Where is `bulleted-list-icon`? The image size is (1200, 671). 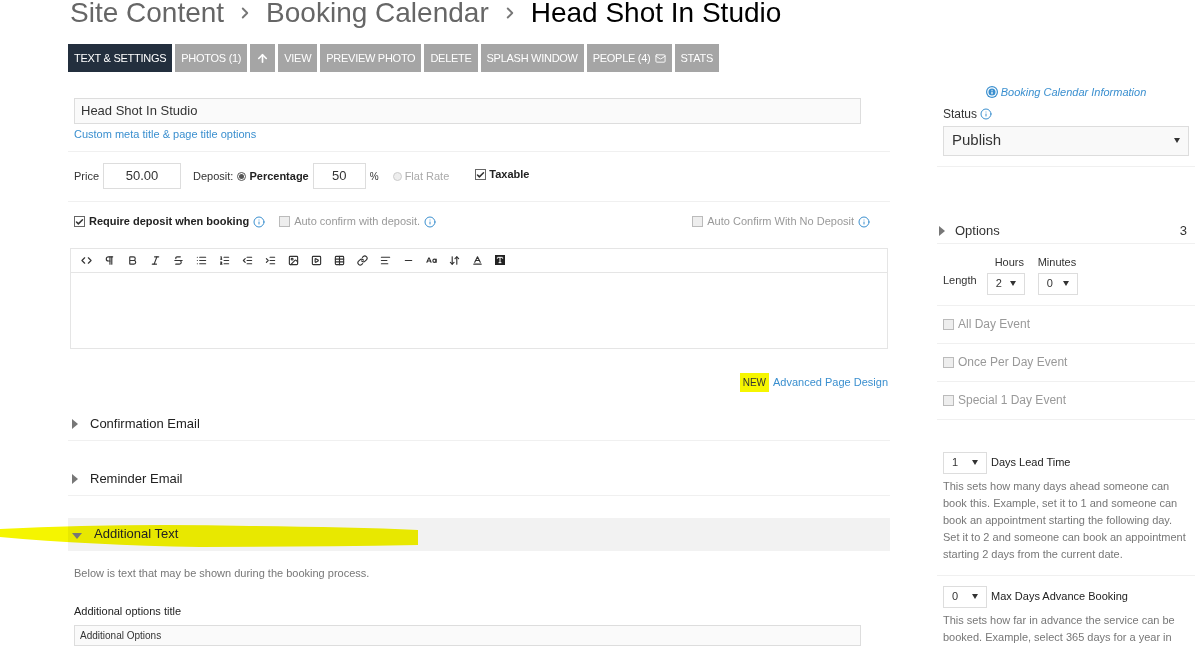 bulleted-list-icon is located at coordinates (201, 260).